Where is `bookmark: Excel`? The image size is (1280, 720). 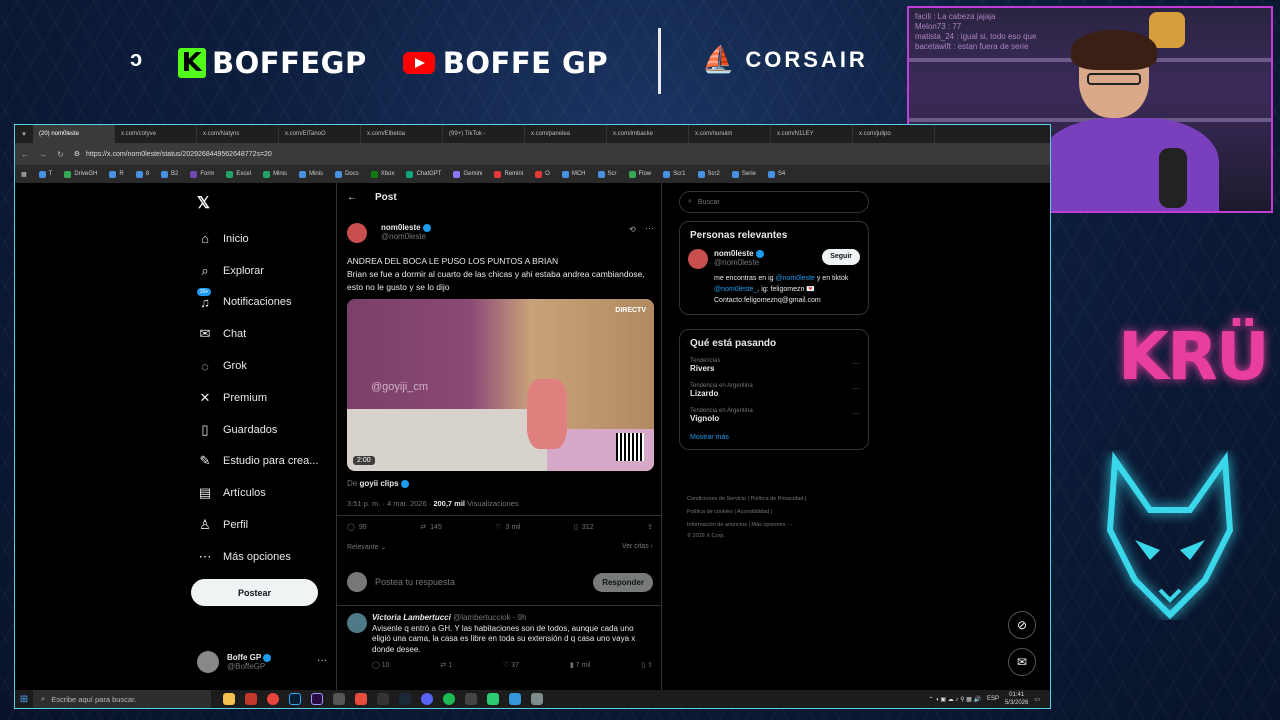 bookmark: Excel is located at coordinates (238, 174).